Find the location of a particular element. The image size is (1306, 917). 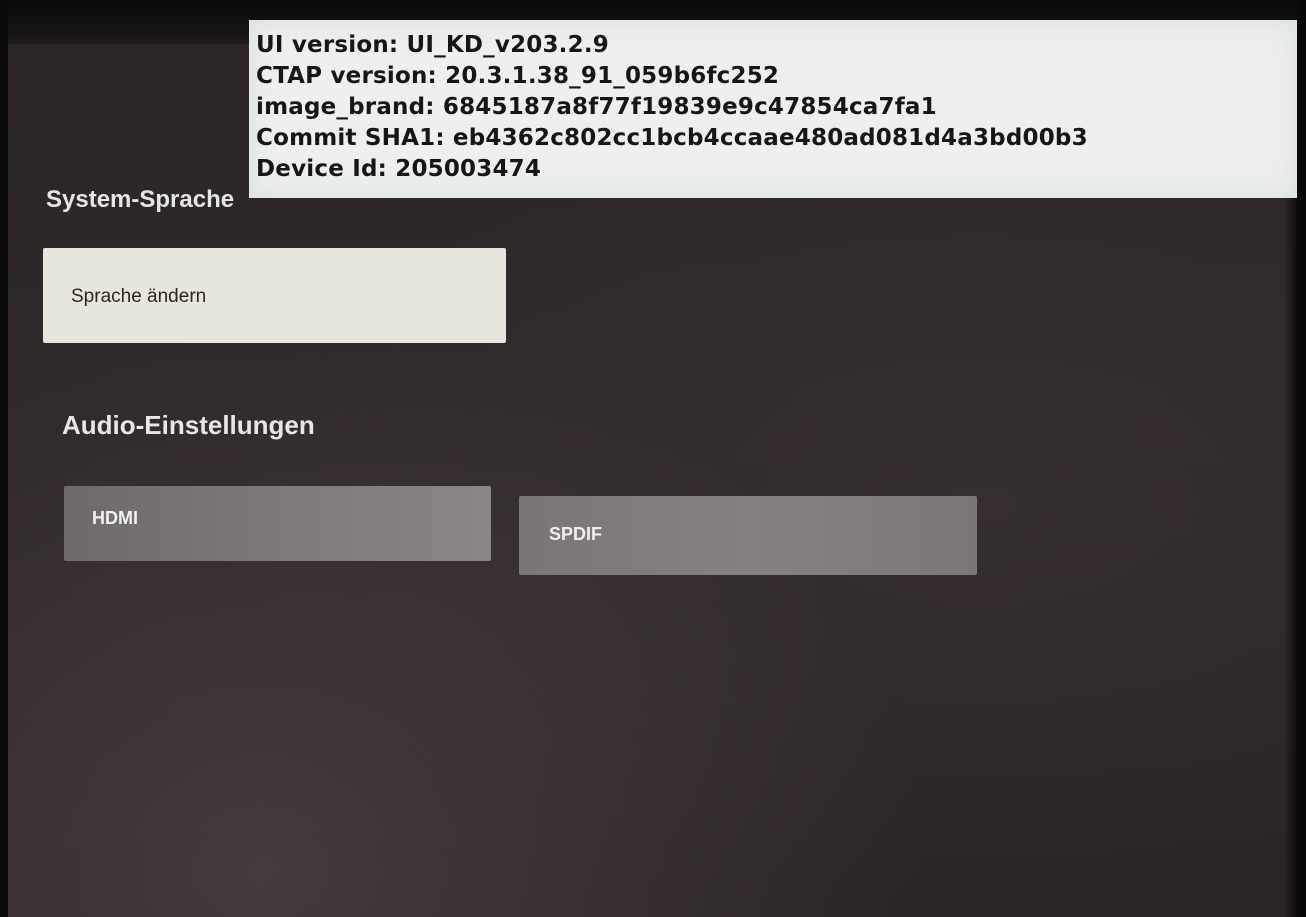

system-language-title: System-Sprache is located at coordinates (140, 199).